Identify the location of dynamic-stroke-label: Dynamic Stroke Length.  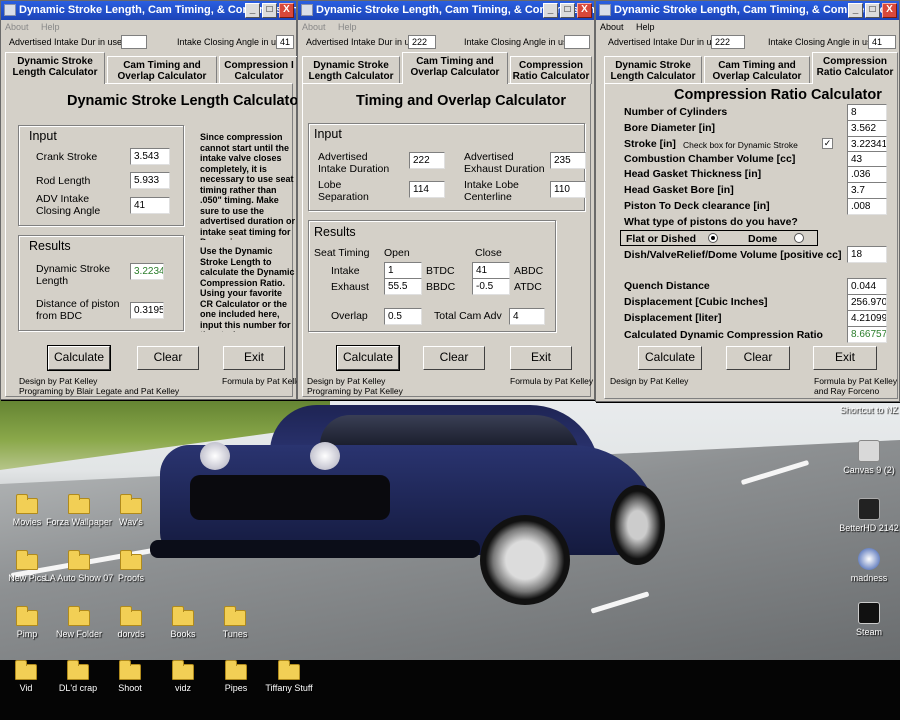
(73, 275).